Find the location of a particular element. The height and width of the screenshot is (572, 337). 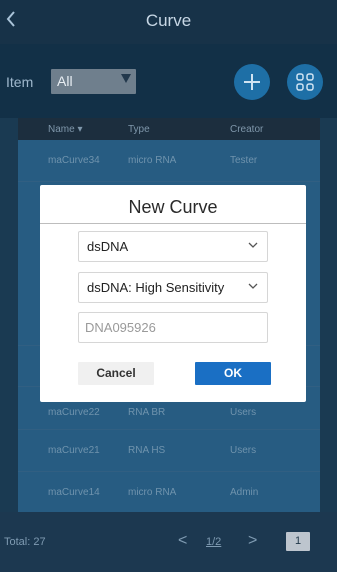

kit-select: dsDNA: High Sensitivity is located at coordinates (173, 287).